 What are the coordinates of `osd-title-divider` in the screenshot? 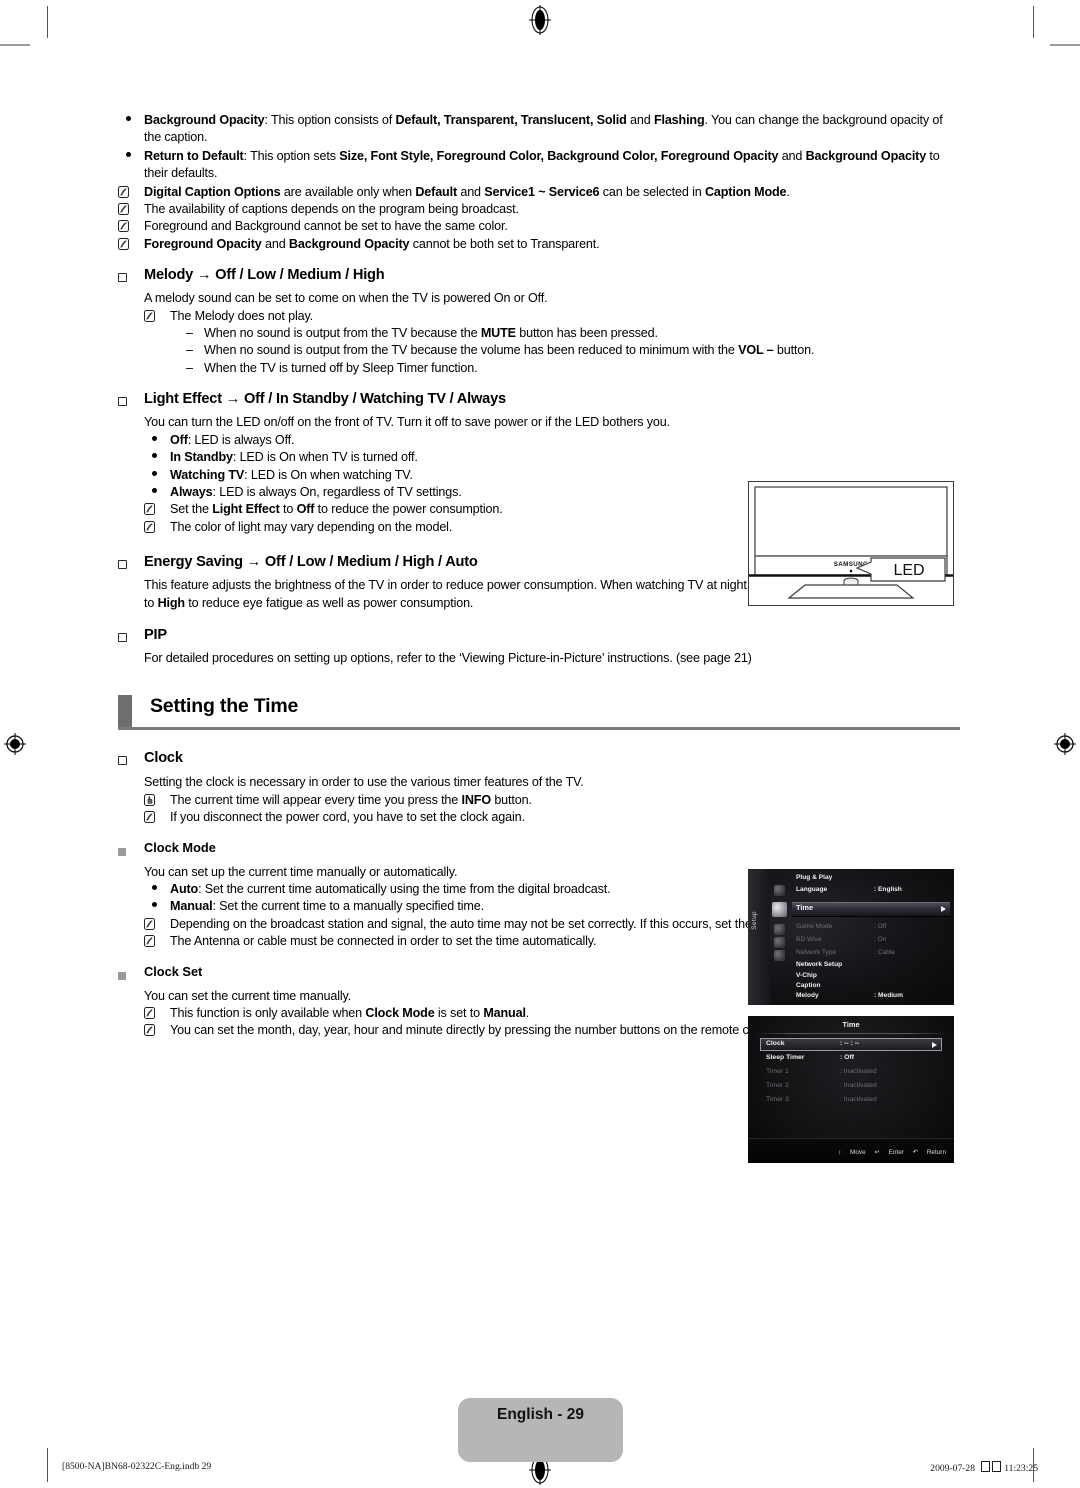 It's located at (851, 1033).